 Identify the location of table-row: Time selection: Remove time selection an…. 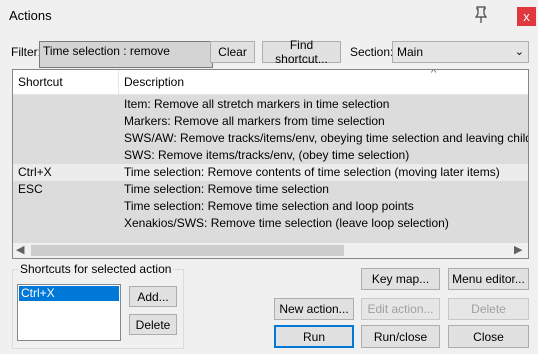
(270, 206).